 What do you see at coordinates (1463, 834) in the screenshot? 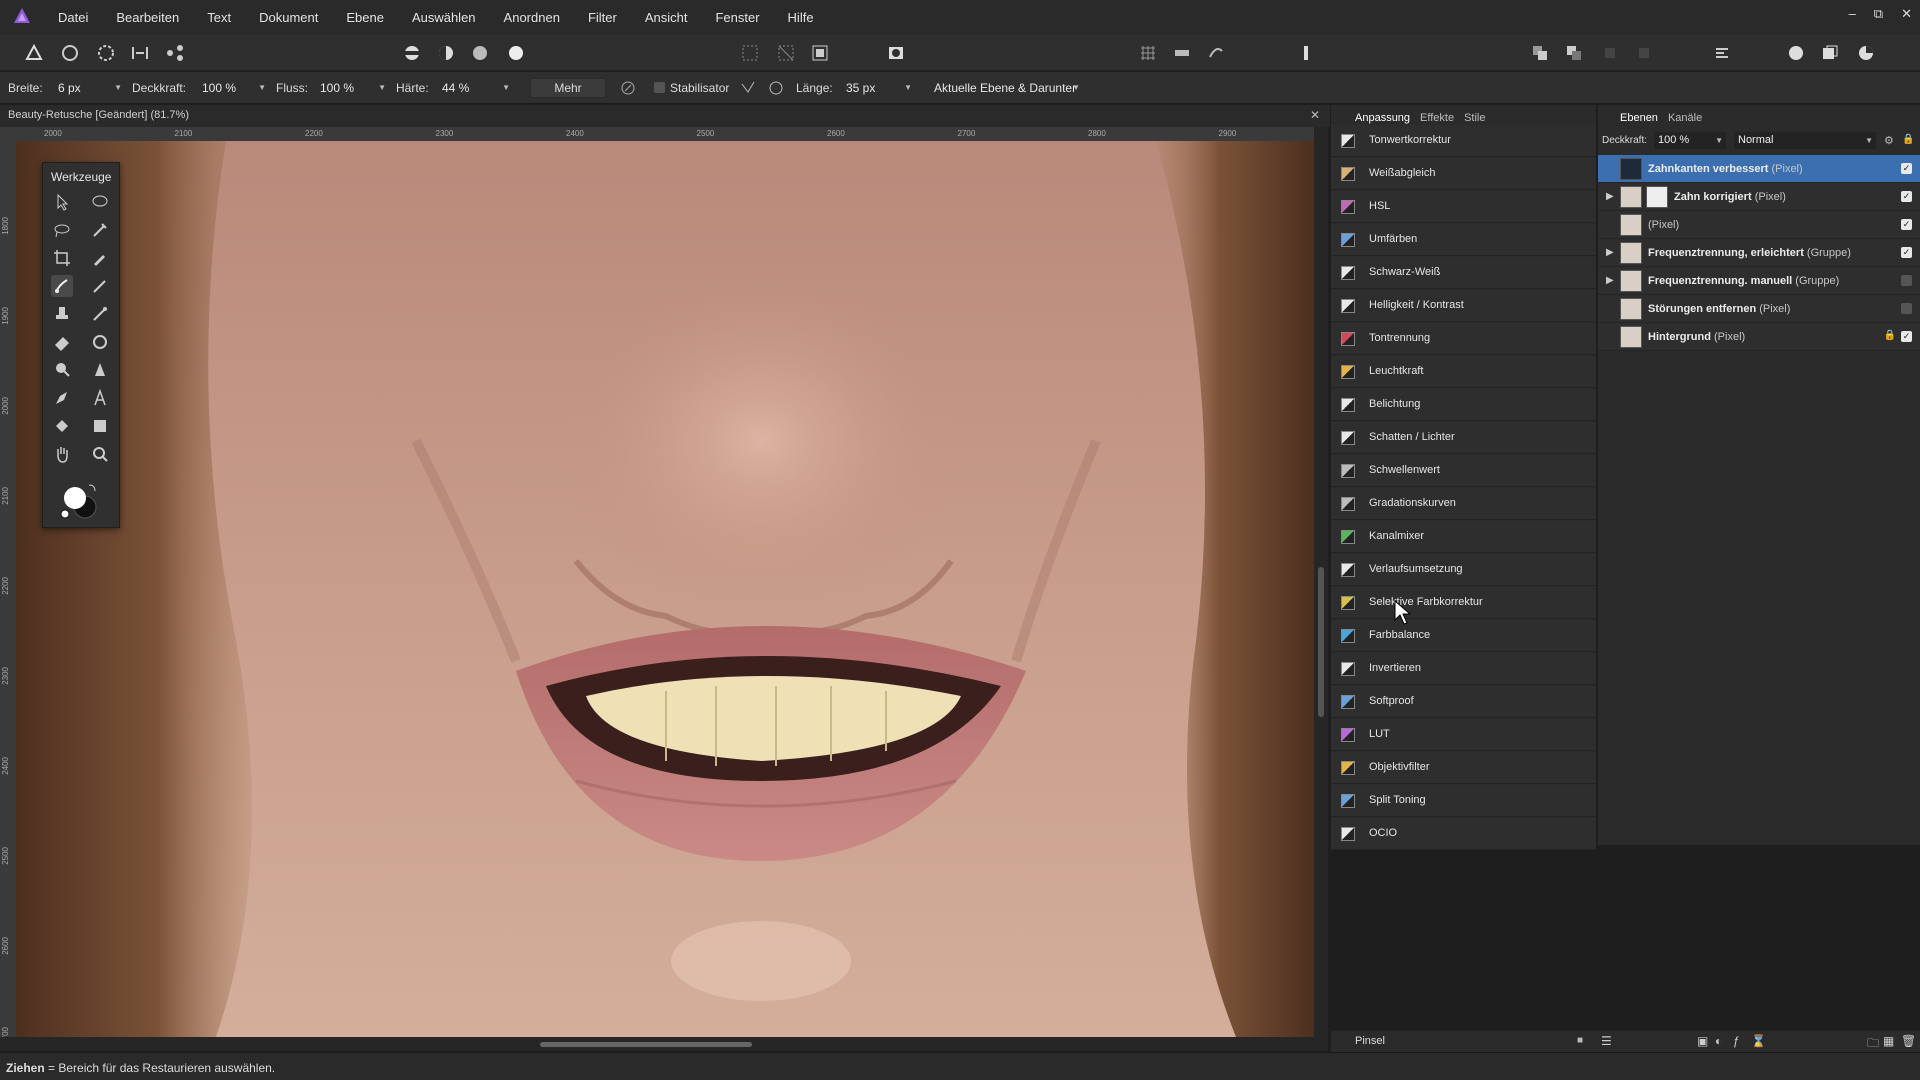
I see `adjustment-item: OCIO` at bounding box center [1463, 834].